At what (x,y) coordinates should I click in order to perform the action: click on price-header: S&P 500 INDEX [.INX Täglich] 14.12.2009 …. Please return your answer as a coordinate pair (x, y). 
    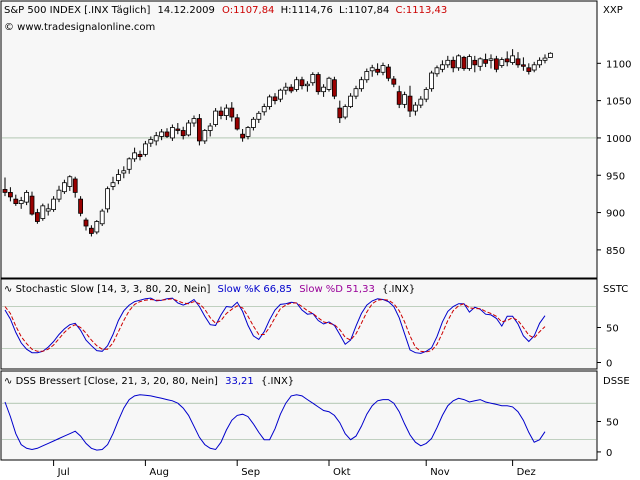
    Looking at the image, I should click on (225, 10).